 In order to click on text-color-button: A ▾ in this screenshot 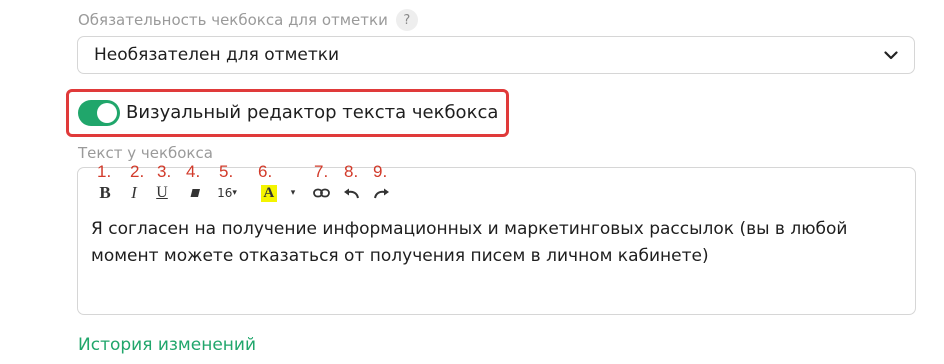, I will do `click(278, 193)`.